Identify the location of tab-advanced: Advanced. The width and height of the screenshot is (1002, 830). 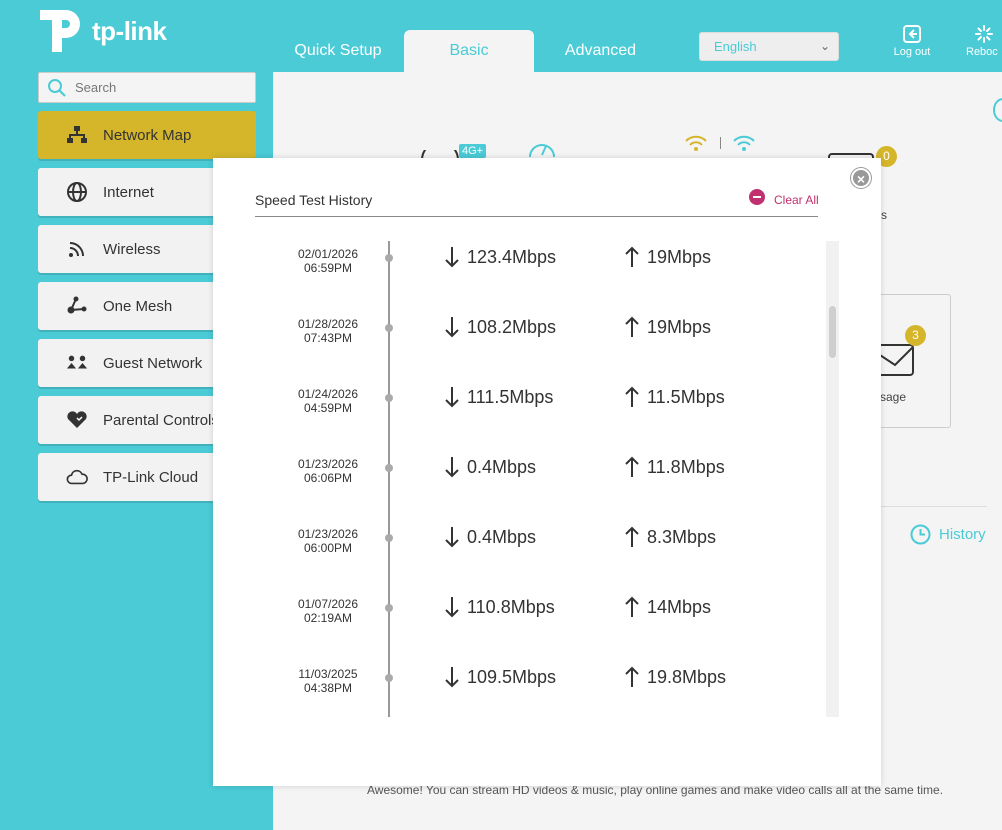
(600, 51).